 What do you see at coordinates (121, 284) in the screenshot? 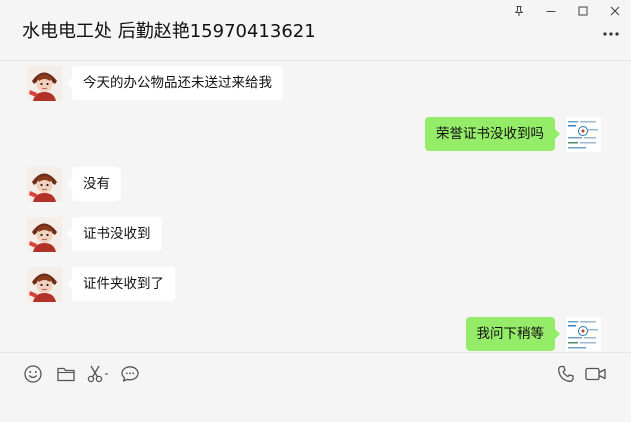
I see `message-bubble: 证件夹收到了` at bounding box center [121, 284].